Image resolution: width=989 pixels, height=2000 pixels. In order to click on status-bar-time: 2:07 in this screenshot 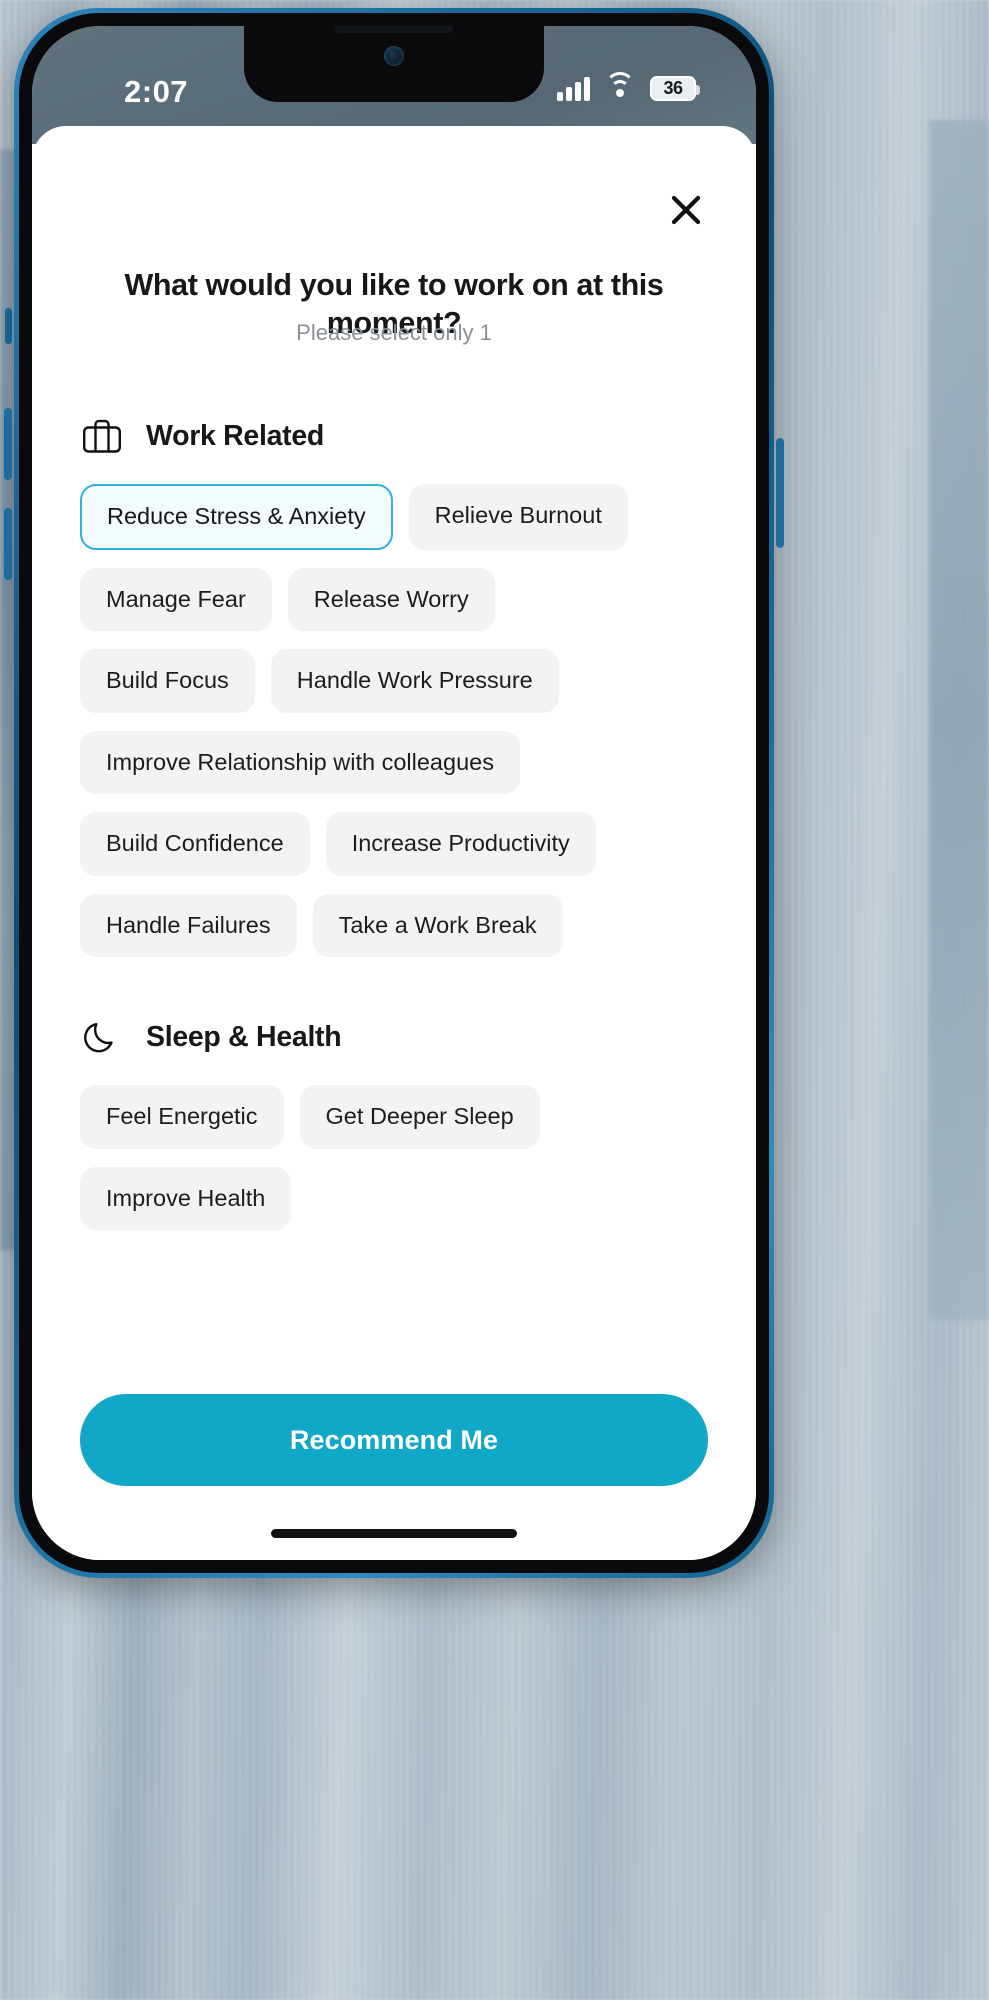, I will do `click(156, 91)`.